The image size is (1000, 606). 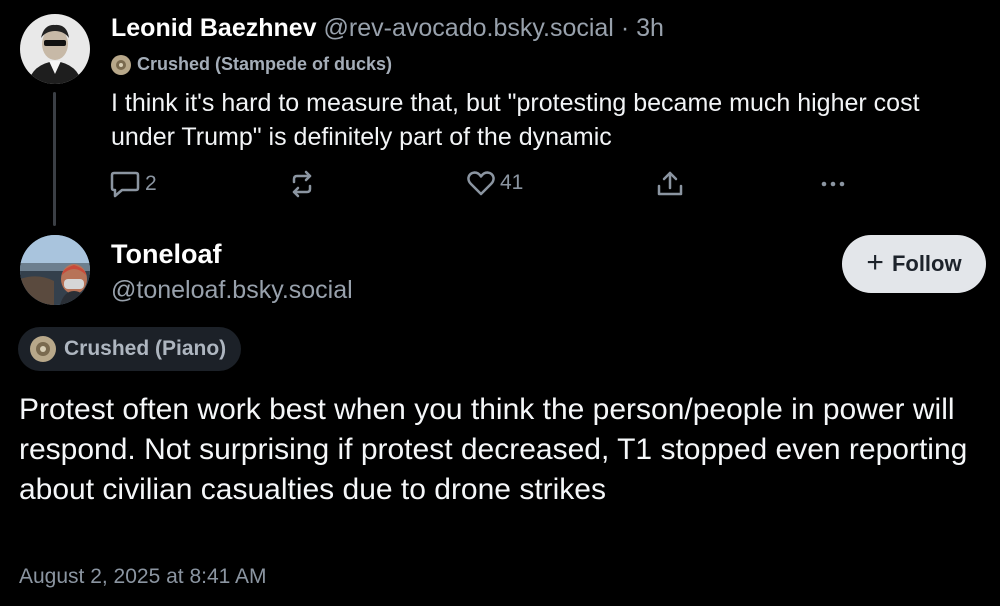 I want to click on more-options-button, so click(x=833, y=184).